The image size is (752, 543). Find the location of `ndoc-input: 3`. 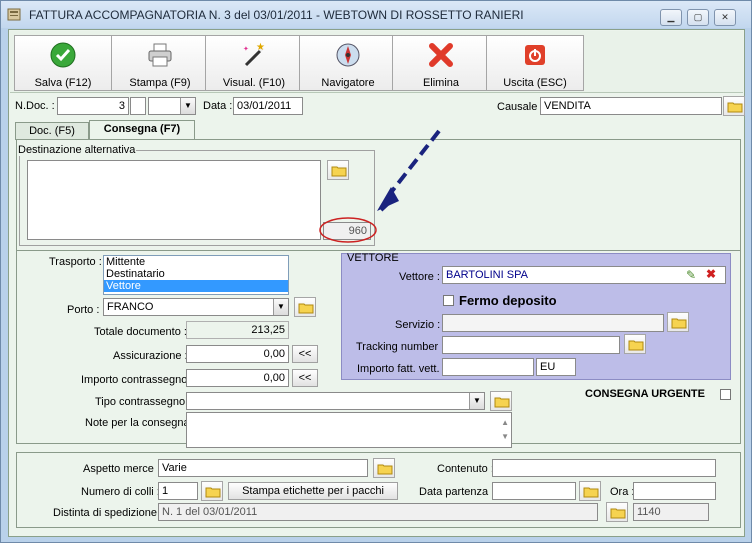

ndoc-input: 3 is located at coordinates (93, 106).